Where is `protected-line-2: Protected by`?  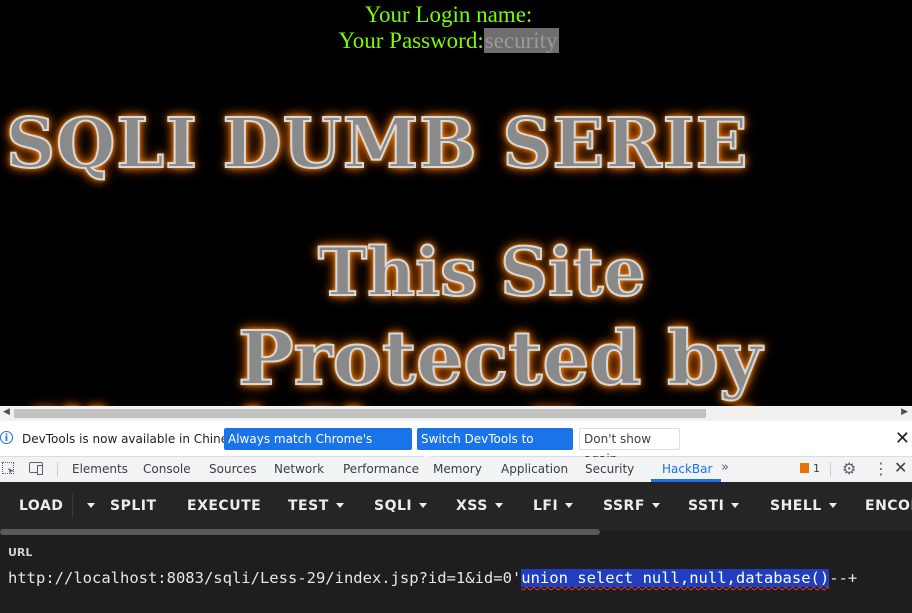
protected-line-2: Protected by is located at coordinates (500, 359).